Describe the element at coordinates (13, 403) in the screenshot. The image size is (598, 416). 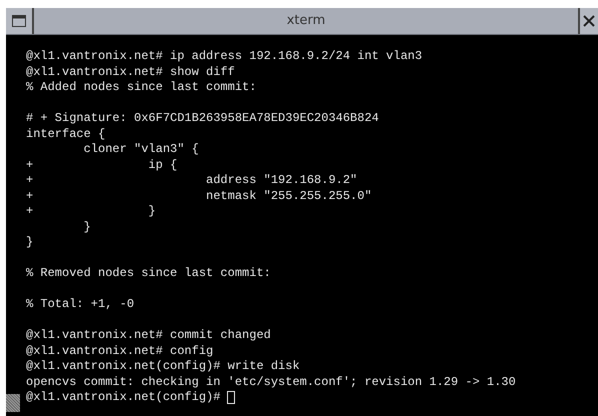
I see `scrollbar-thumb` at that location.